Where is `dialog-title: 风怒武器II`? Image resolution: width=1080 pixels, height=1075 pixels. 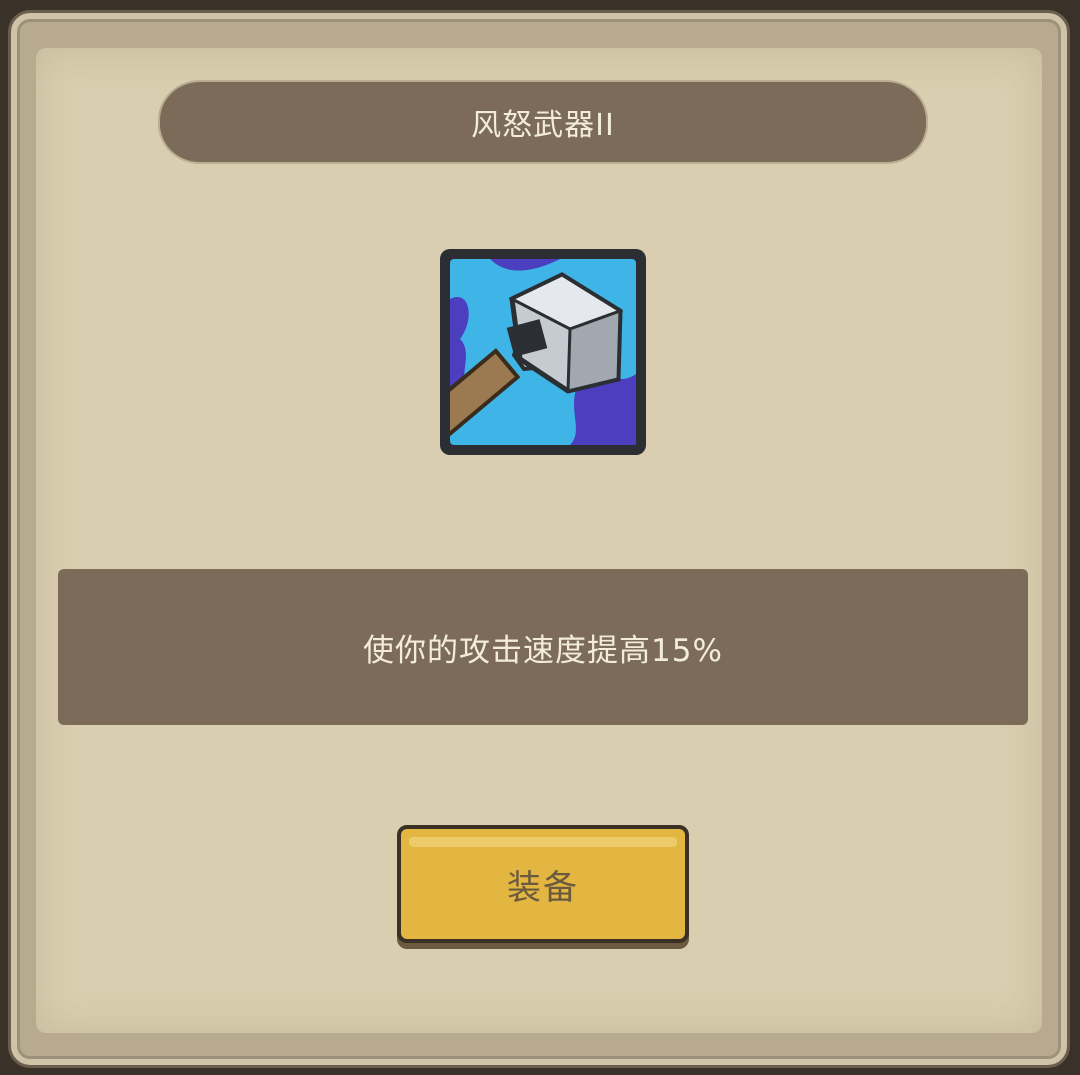 dialog-title: 风怒武器II is located at coordinates (543, 125).